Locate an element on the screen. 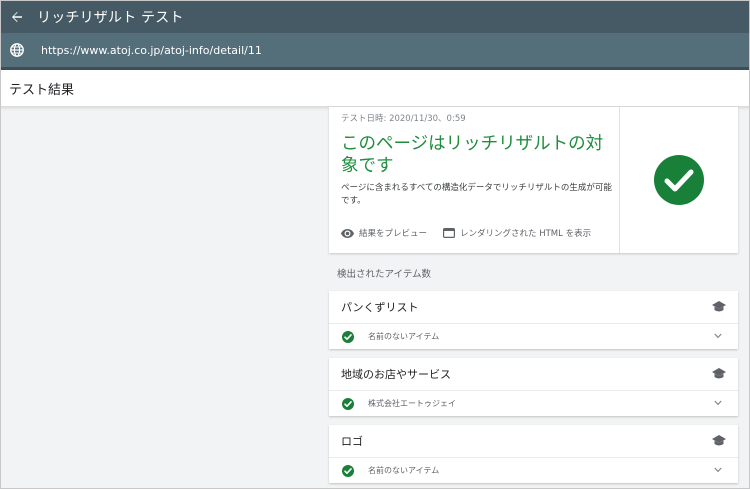  summary-actions: 結果をプレビュー レンダリングされた HTML を表示 is located at coordinates (466, 233).